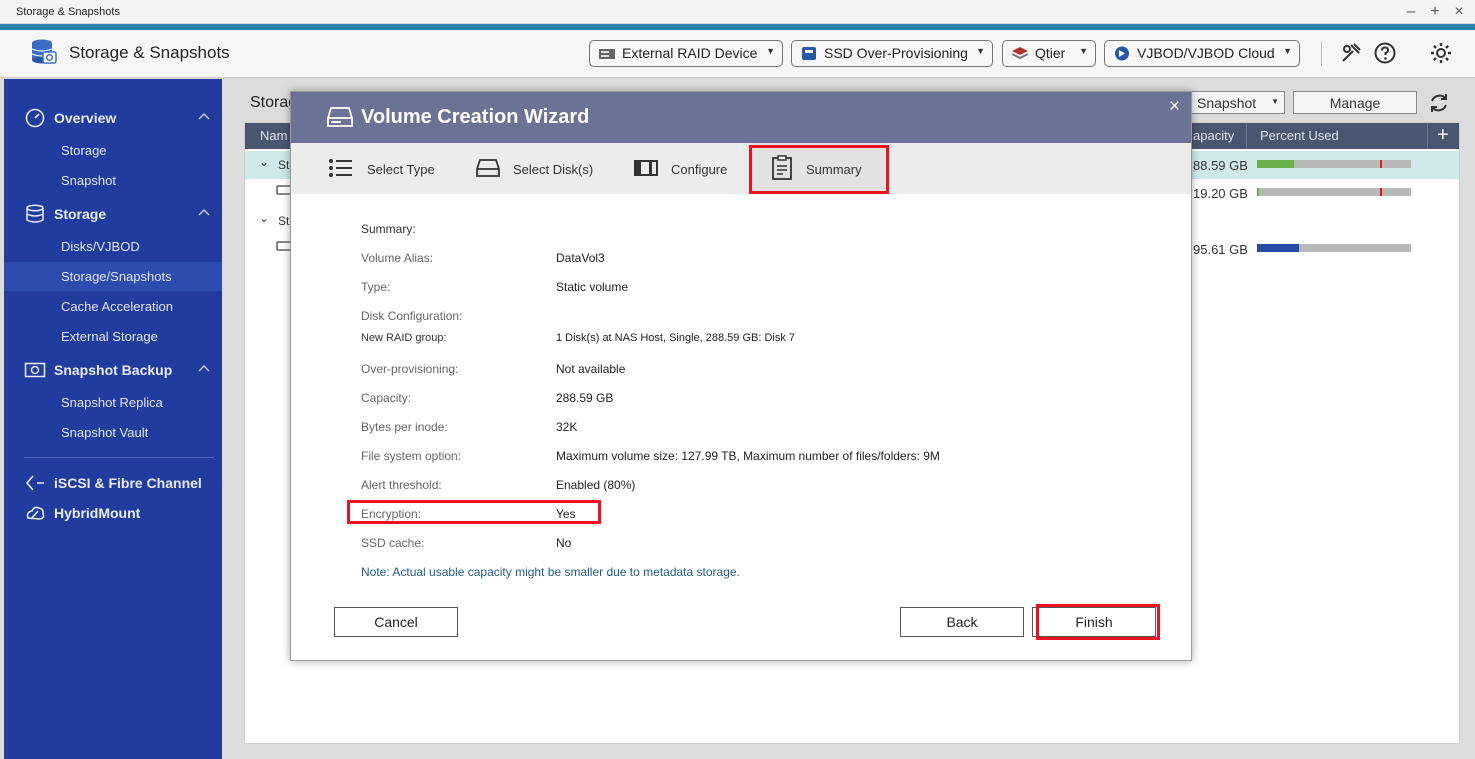  What do you see at coordinates (1439, 103) in the screenshot?
I see `refresh-icon` at bounding box center [1439, 103].